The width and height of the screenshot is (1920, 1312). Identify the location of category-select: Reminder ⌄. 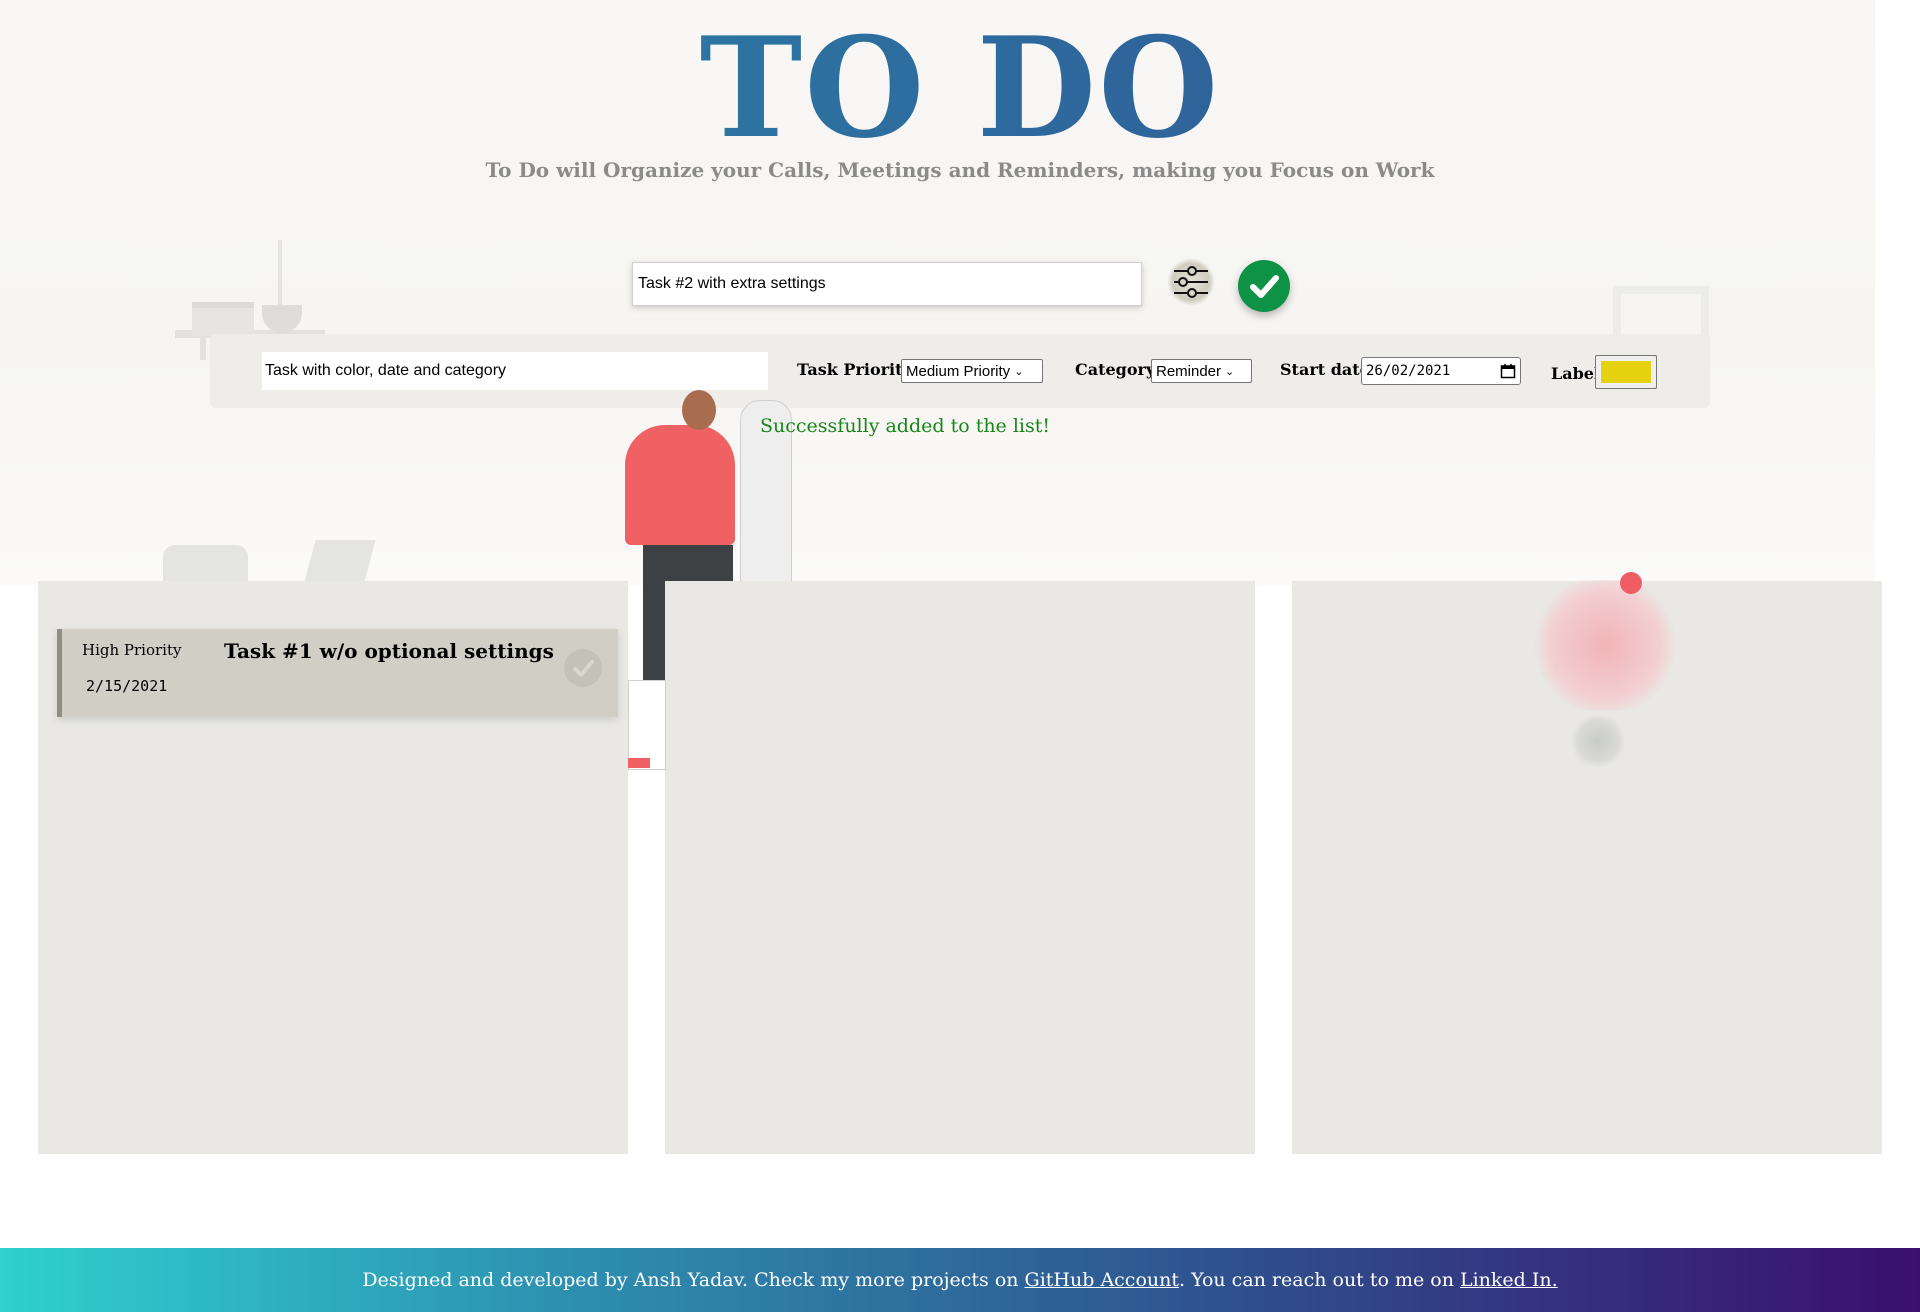
(1201, 371).